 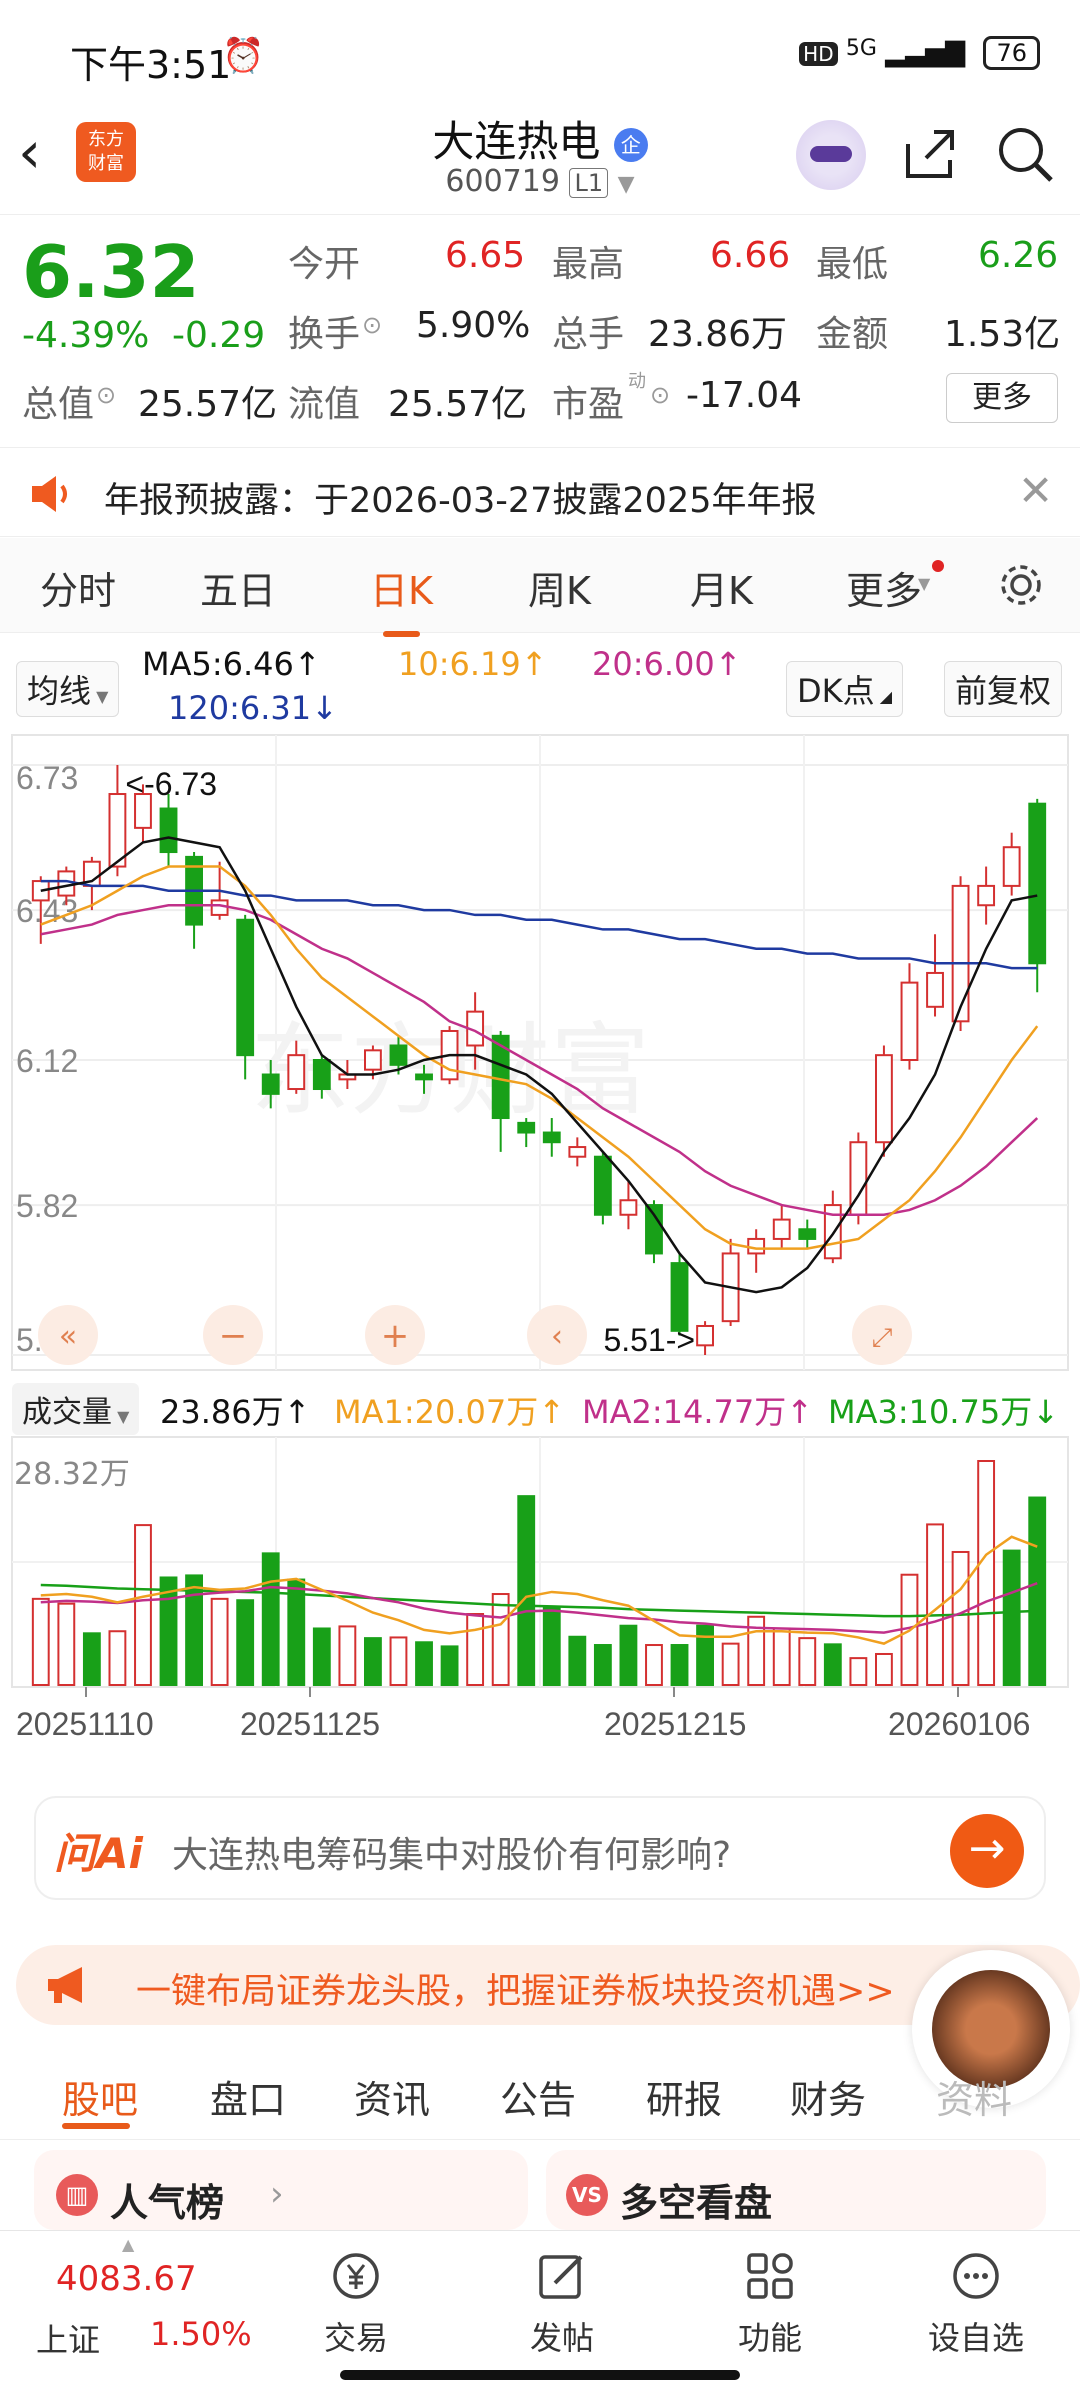 I want to click on stock-code: 600719, so click(x=502, y=181).